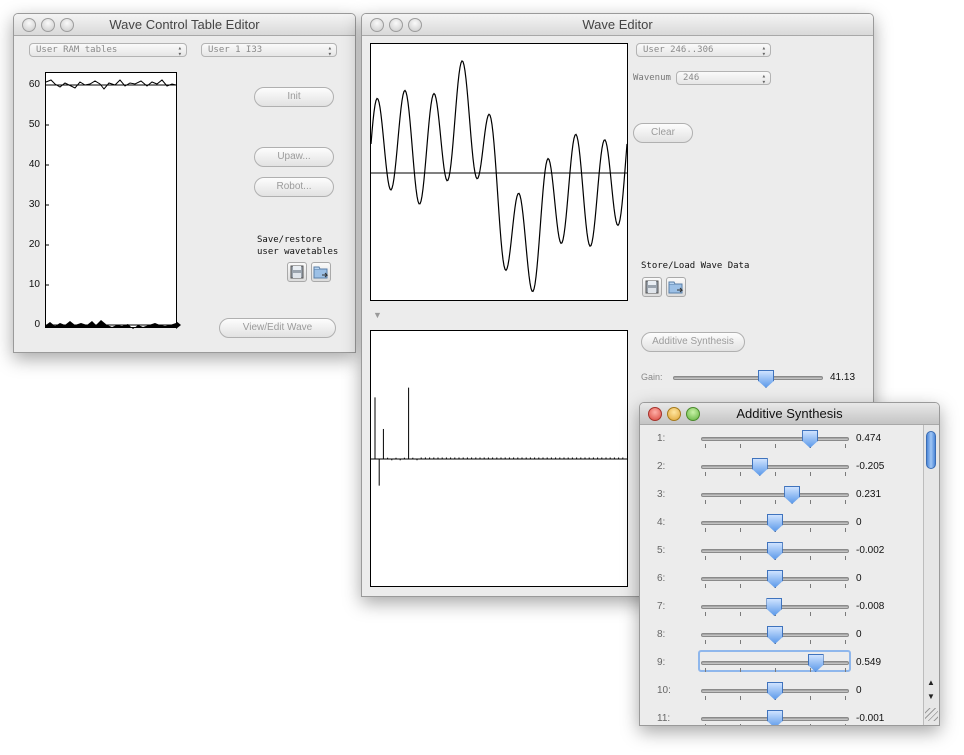  Describe the element at coordinates (678, 50) in the screenshot. I see `wave-range-value: User 246..306` at that location.